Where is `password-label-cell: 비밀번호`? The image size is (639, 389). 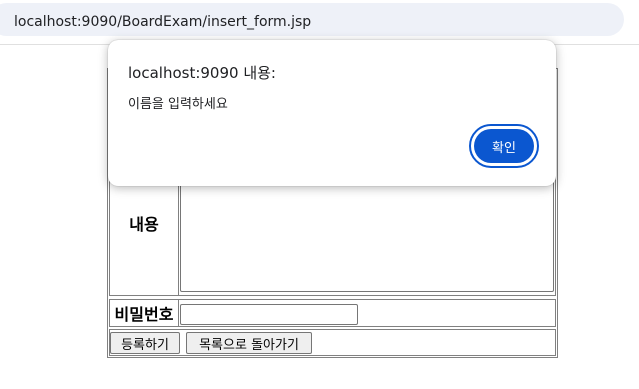
password-label-cell: 비밀번호 is located at coordinates (144, 313).